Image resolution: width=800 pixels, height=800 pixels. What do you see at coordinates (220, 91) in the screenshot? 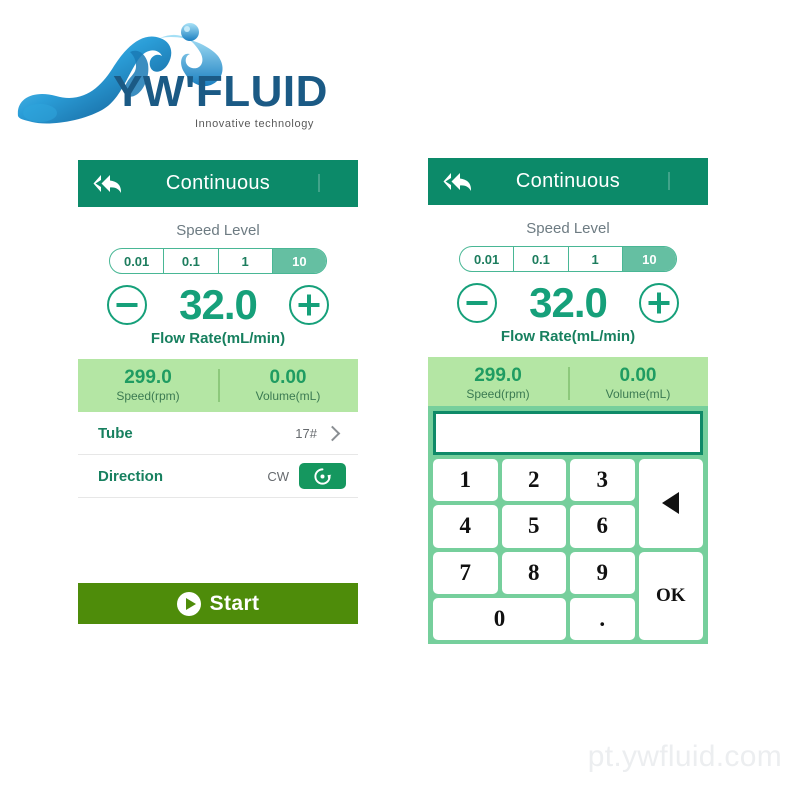
I see `logo-wordmark: YW'FLUID` at bounding box center [220, 91].